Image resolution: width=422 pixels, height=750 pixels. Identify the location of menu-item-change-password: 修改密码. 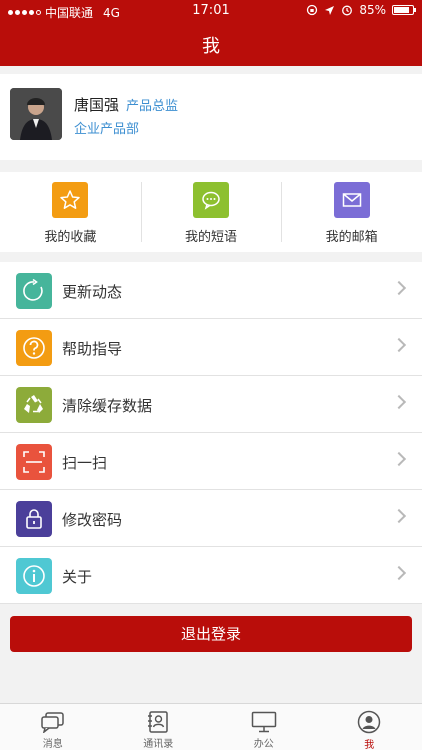
(211, 518).